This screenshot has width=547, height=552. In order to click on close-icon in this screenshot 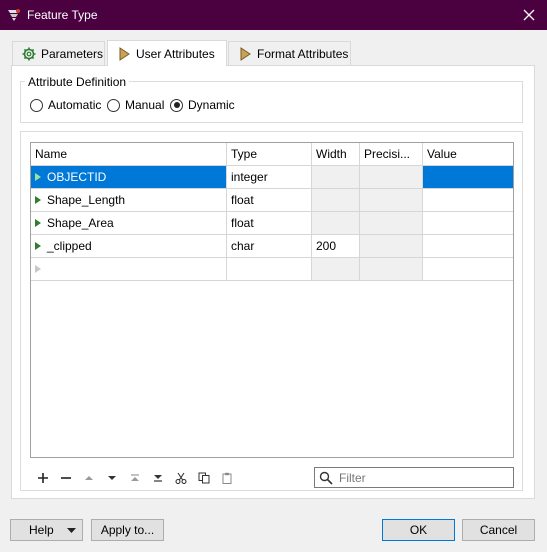, I will do `click(529, 15)`.